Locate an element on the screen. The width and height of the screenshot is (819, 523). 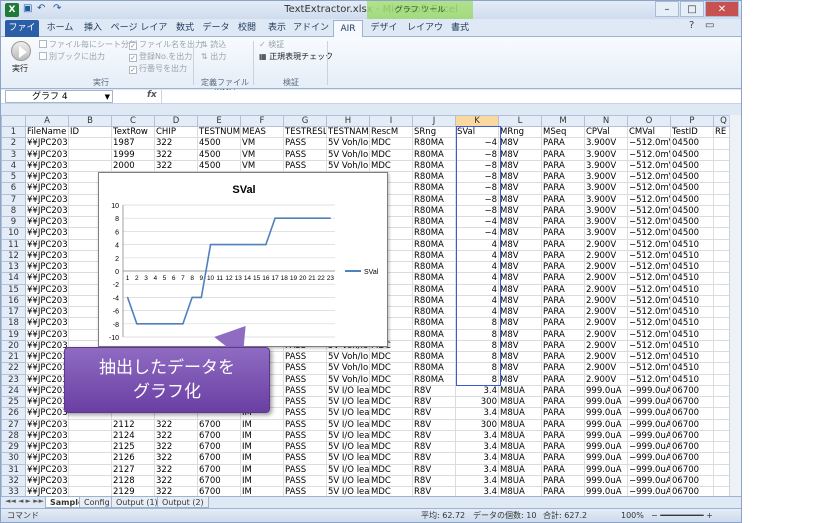
name-box: グラフ 4 ▼ is located at coordinates (59, 96).